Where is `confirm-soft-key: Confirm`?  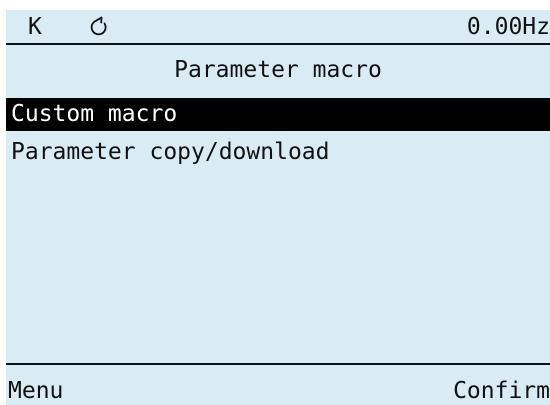 confirm-soft-key: Confirm is located at coordinates (501, 391).